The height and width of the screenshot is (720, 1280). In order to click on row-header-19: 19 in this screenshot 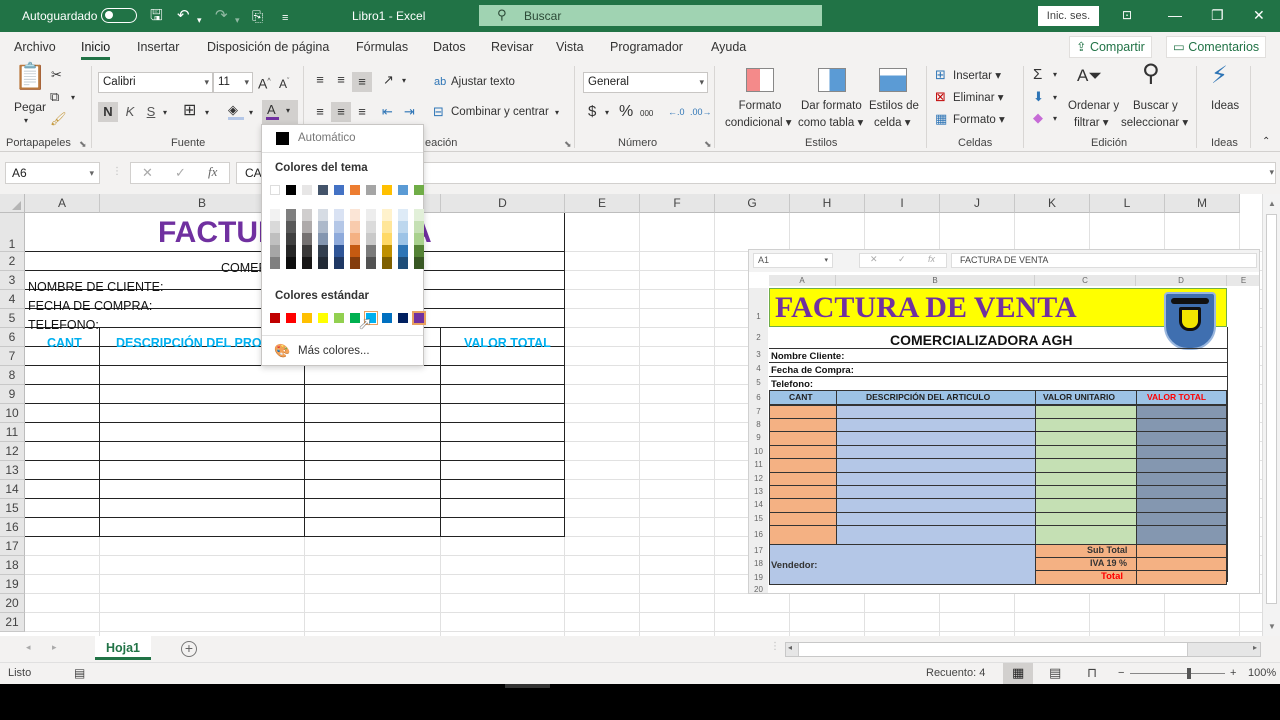, I will do `click(12, 584)`.